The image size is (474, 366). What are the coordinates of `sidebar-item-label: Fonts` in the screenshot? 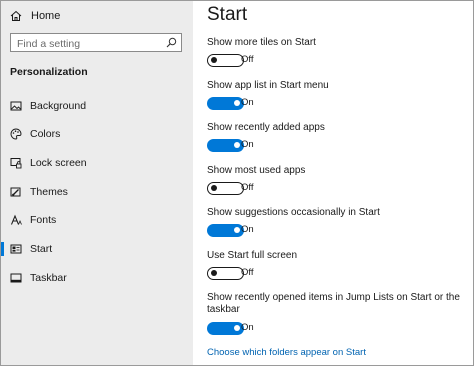 It's located at (43, 220).